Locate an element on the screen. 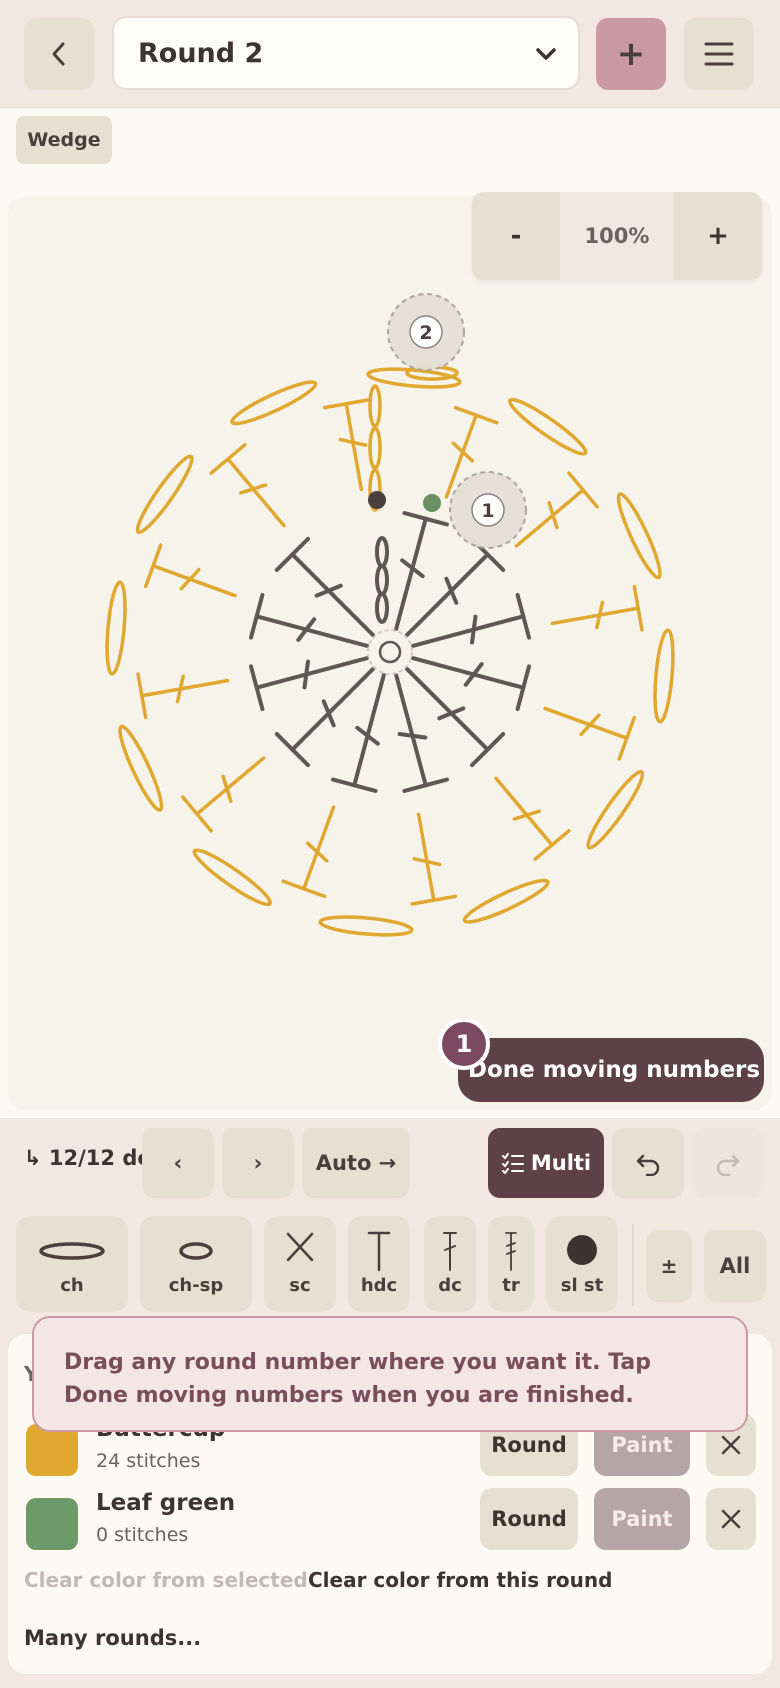 This screenshot has height=1688, width=780. clear-color-selected-link: Clear color from selected is located at coordinates (166, 1580).